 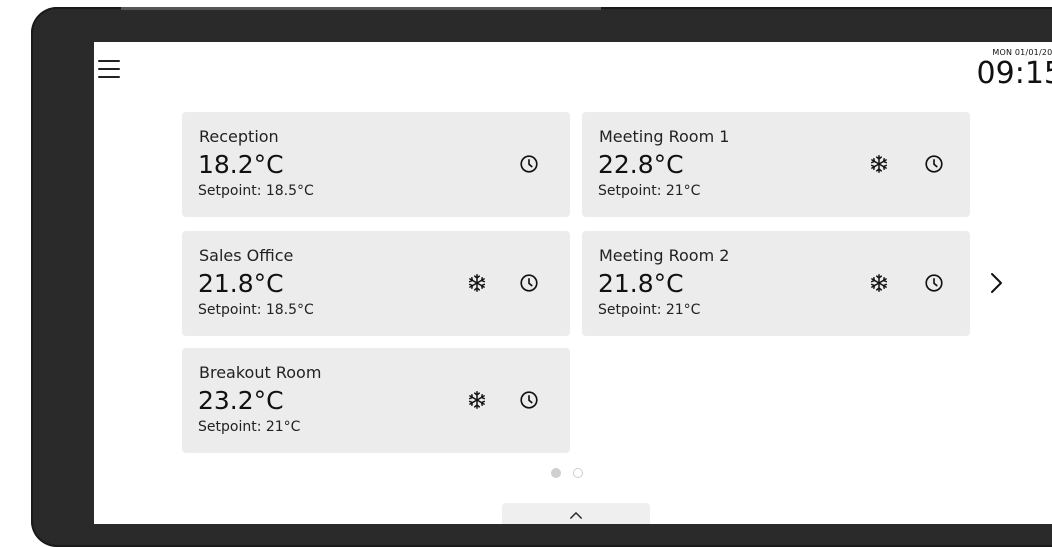 What do you see at coordinates (376, 164) in the screenshot?
I see `room-card-reception: Reception 18.2°C Setpoint: 18.5°C` at bounding box center [376, 164].